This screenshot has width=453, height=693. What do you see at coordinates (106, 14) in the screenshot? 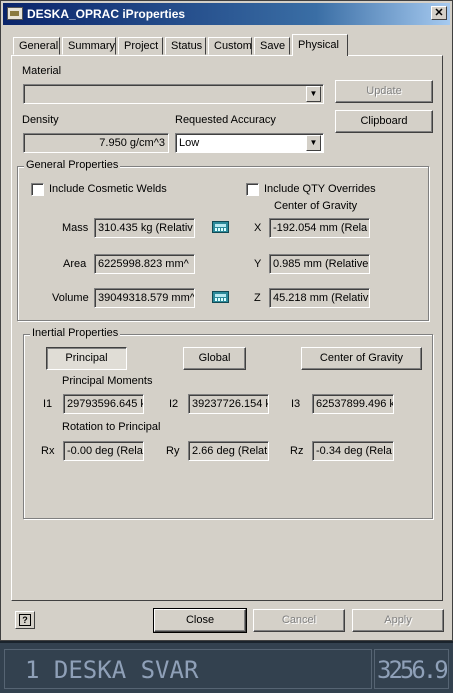
I see `window-title: DESKA_OPRAC iProperties` at bounding box center [106, 14].